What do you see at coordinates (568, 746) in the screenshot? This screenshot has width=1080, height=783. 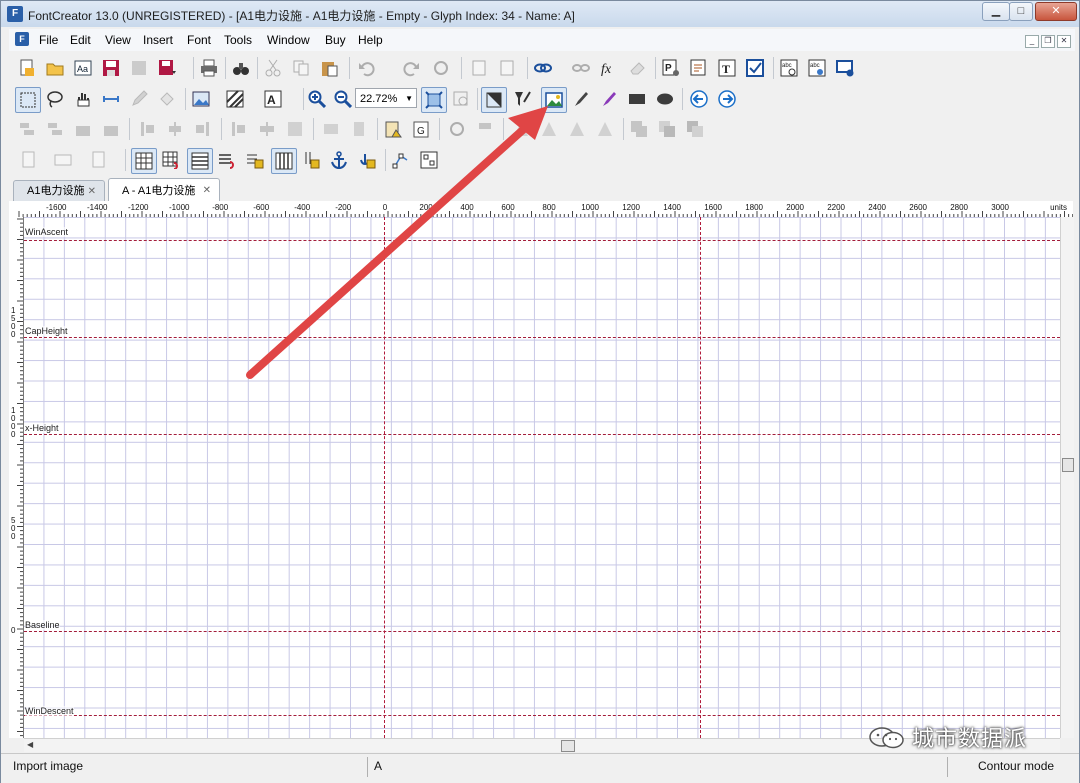 I see `horizontal-scroll-thumb` at bounding box center [568, 746].